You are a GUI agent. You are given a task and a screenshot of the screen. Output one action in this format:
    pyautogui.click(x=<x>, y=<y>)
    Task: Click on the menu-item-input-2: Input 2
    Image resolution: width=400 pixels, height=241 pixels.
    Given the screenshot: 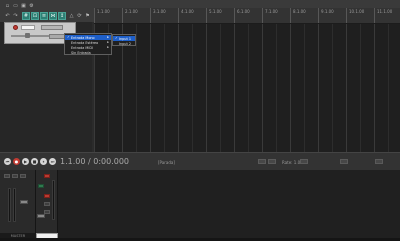 What is the action you would take?
    pyautogui.click(x=124, y=43)
    